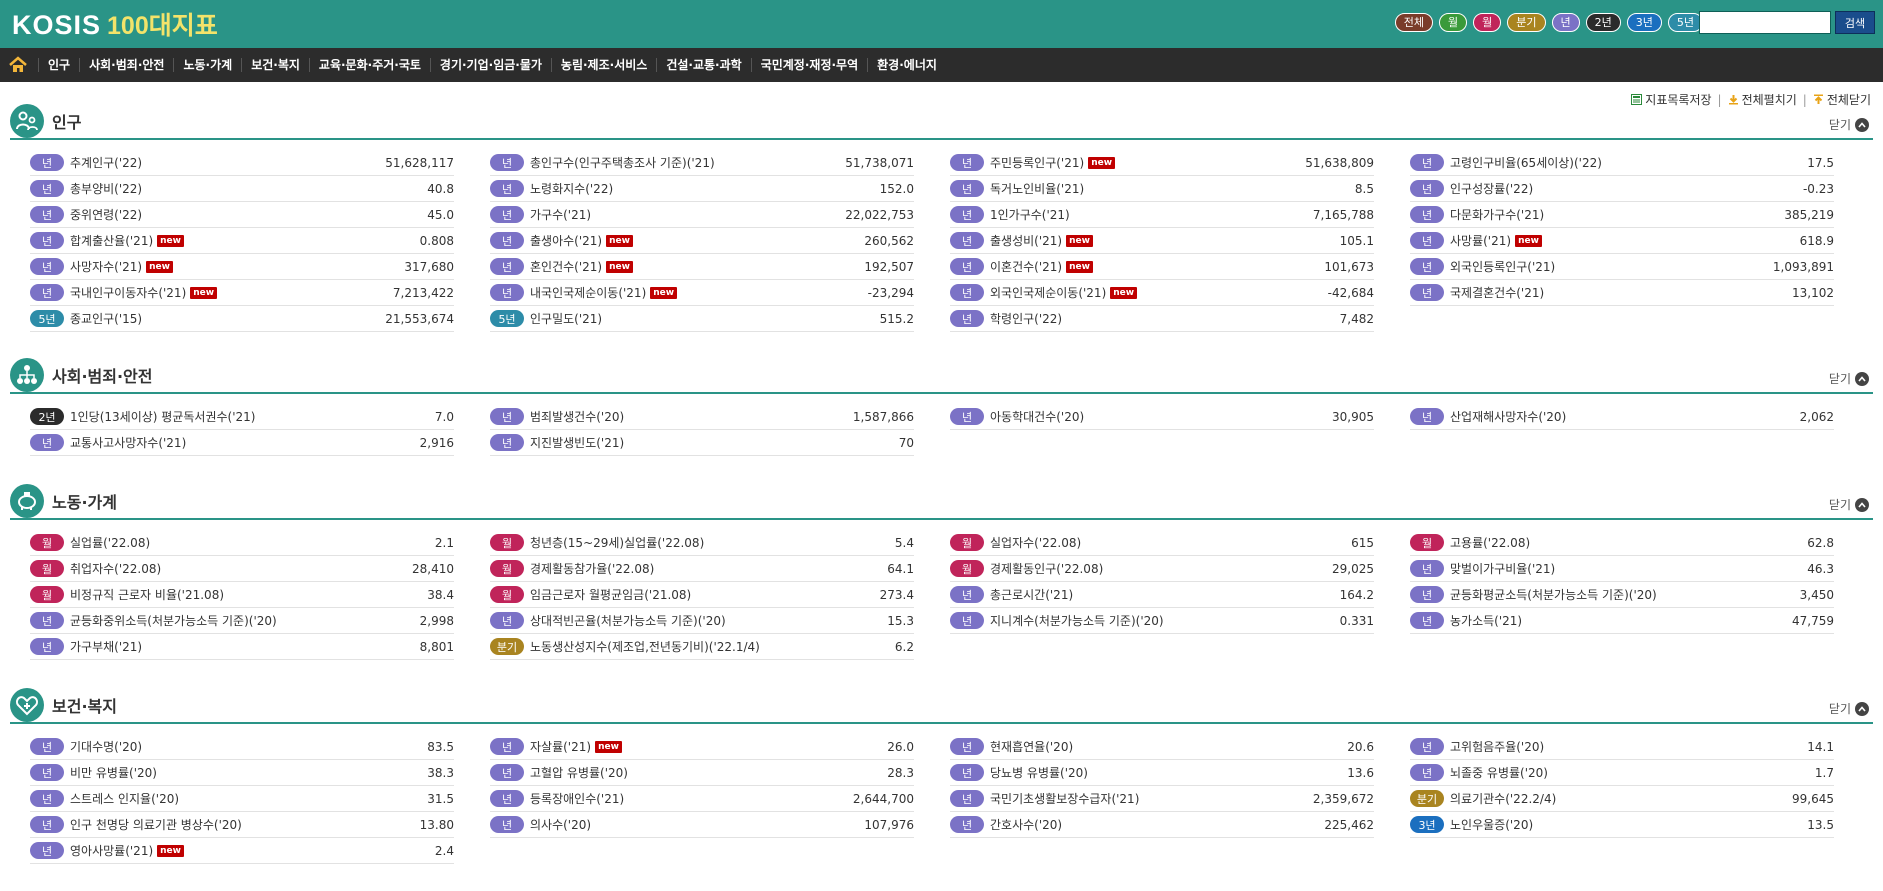 This screenshot has height=891, width=1883. Describe the element at coordinates (1162, 621) in the screenshot. I see `indicator-row: 년 지니계수(처분가능소득 기준)('20) 0.331` at that location.